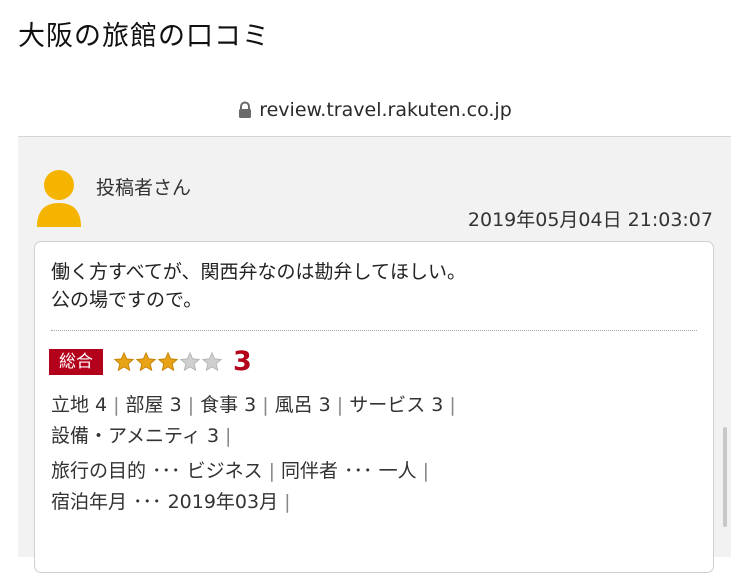 Image resolution: width=749 pixels, height=573 pixels. I want to click on star-rating, so click(168, 362).